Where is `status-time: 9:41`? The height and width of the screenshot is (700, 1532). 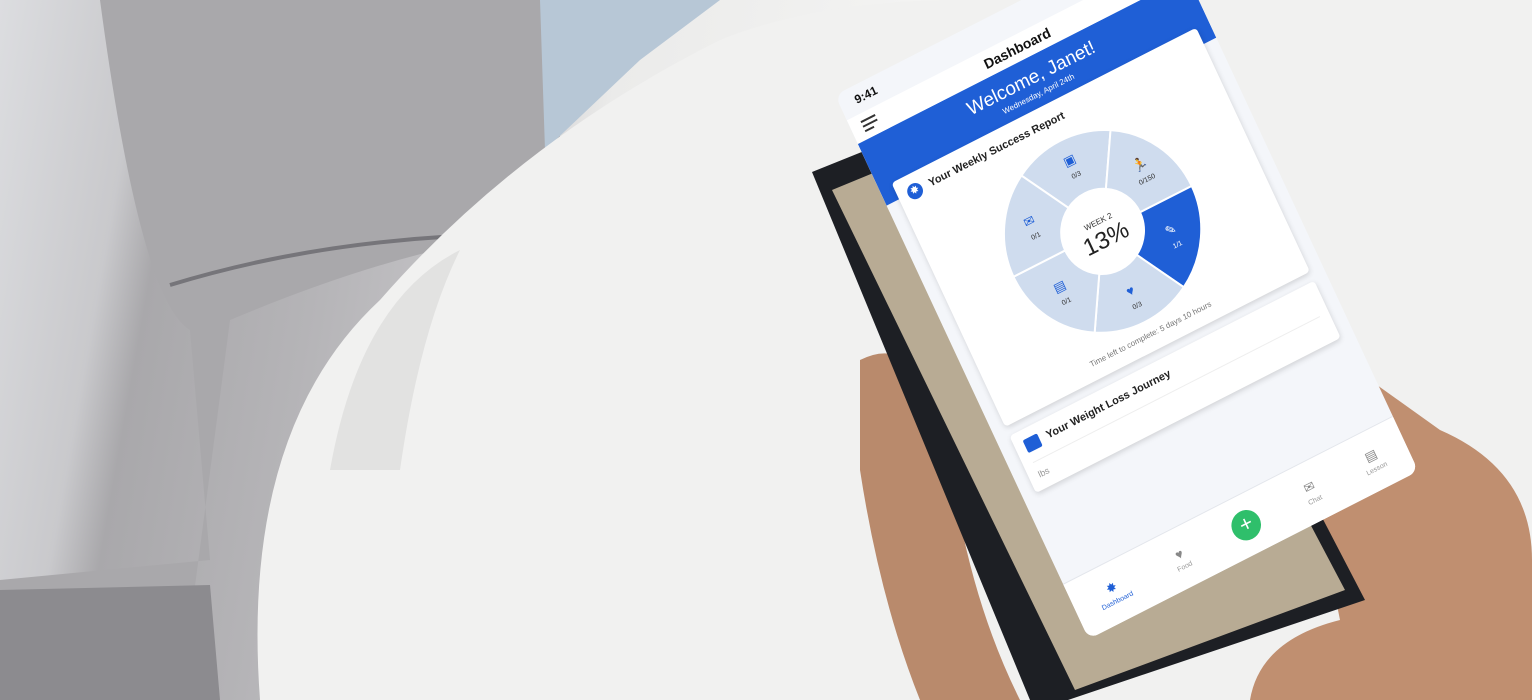 status-time: 9:41 is located at coordinates (866, 95).